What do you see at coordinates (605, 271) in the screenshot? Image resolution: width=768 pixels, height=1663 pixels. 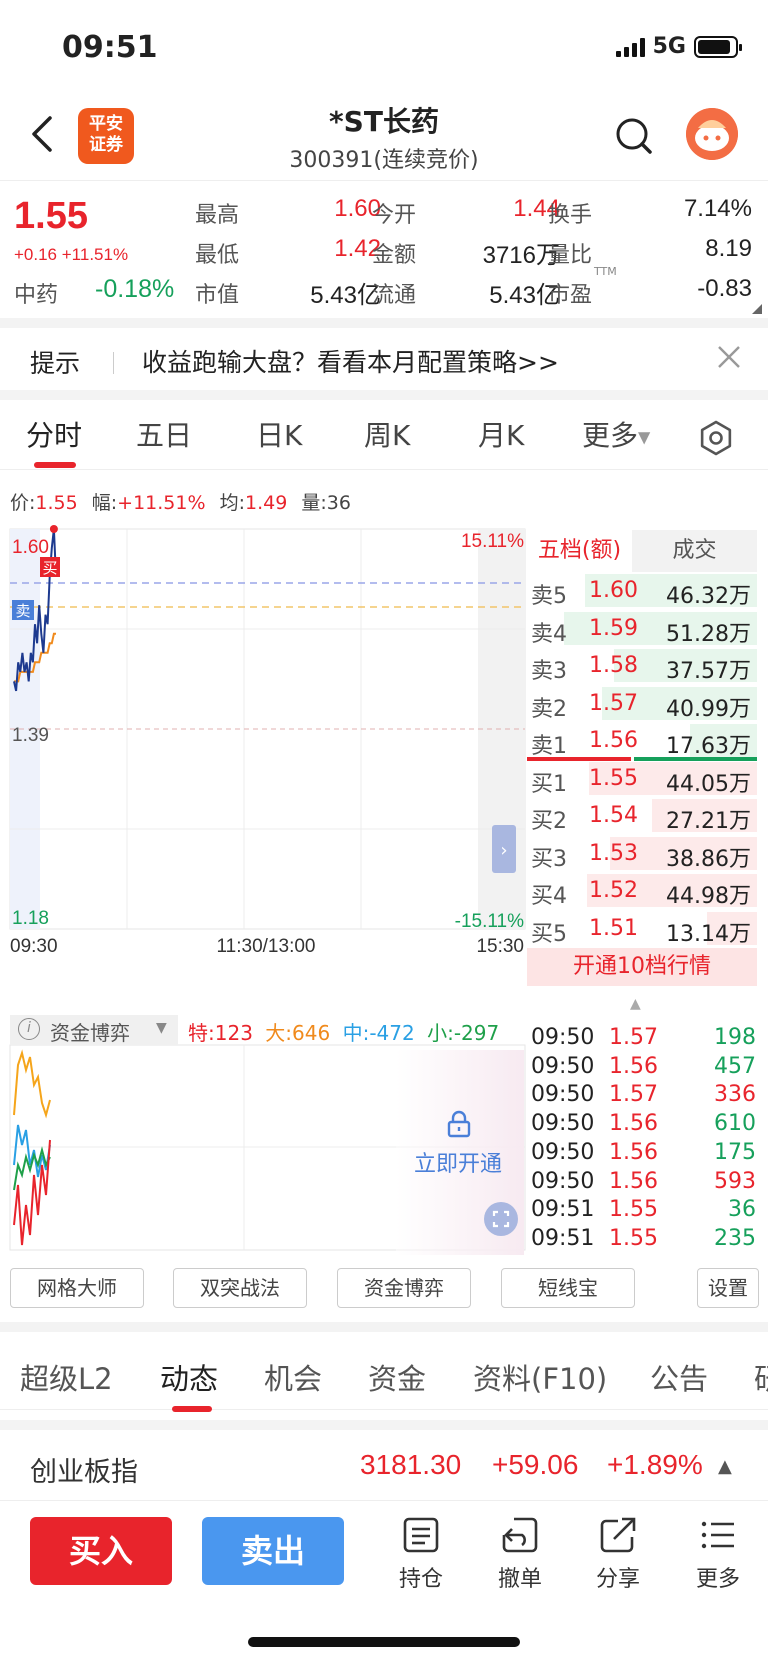 I see `ttm-superscript: TTM` at bounding box center [605, 271].